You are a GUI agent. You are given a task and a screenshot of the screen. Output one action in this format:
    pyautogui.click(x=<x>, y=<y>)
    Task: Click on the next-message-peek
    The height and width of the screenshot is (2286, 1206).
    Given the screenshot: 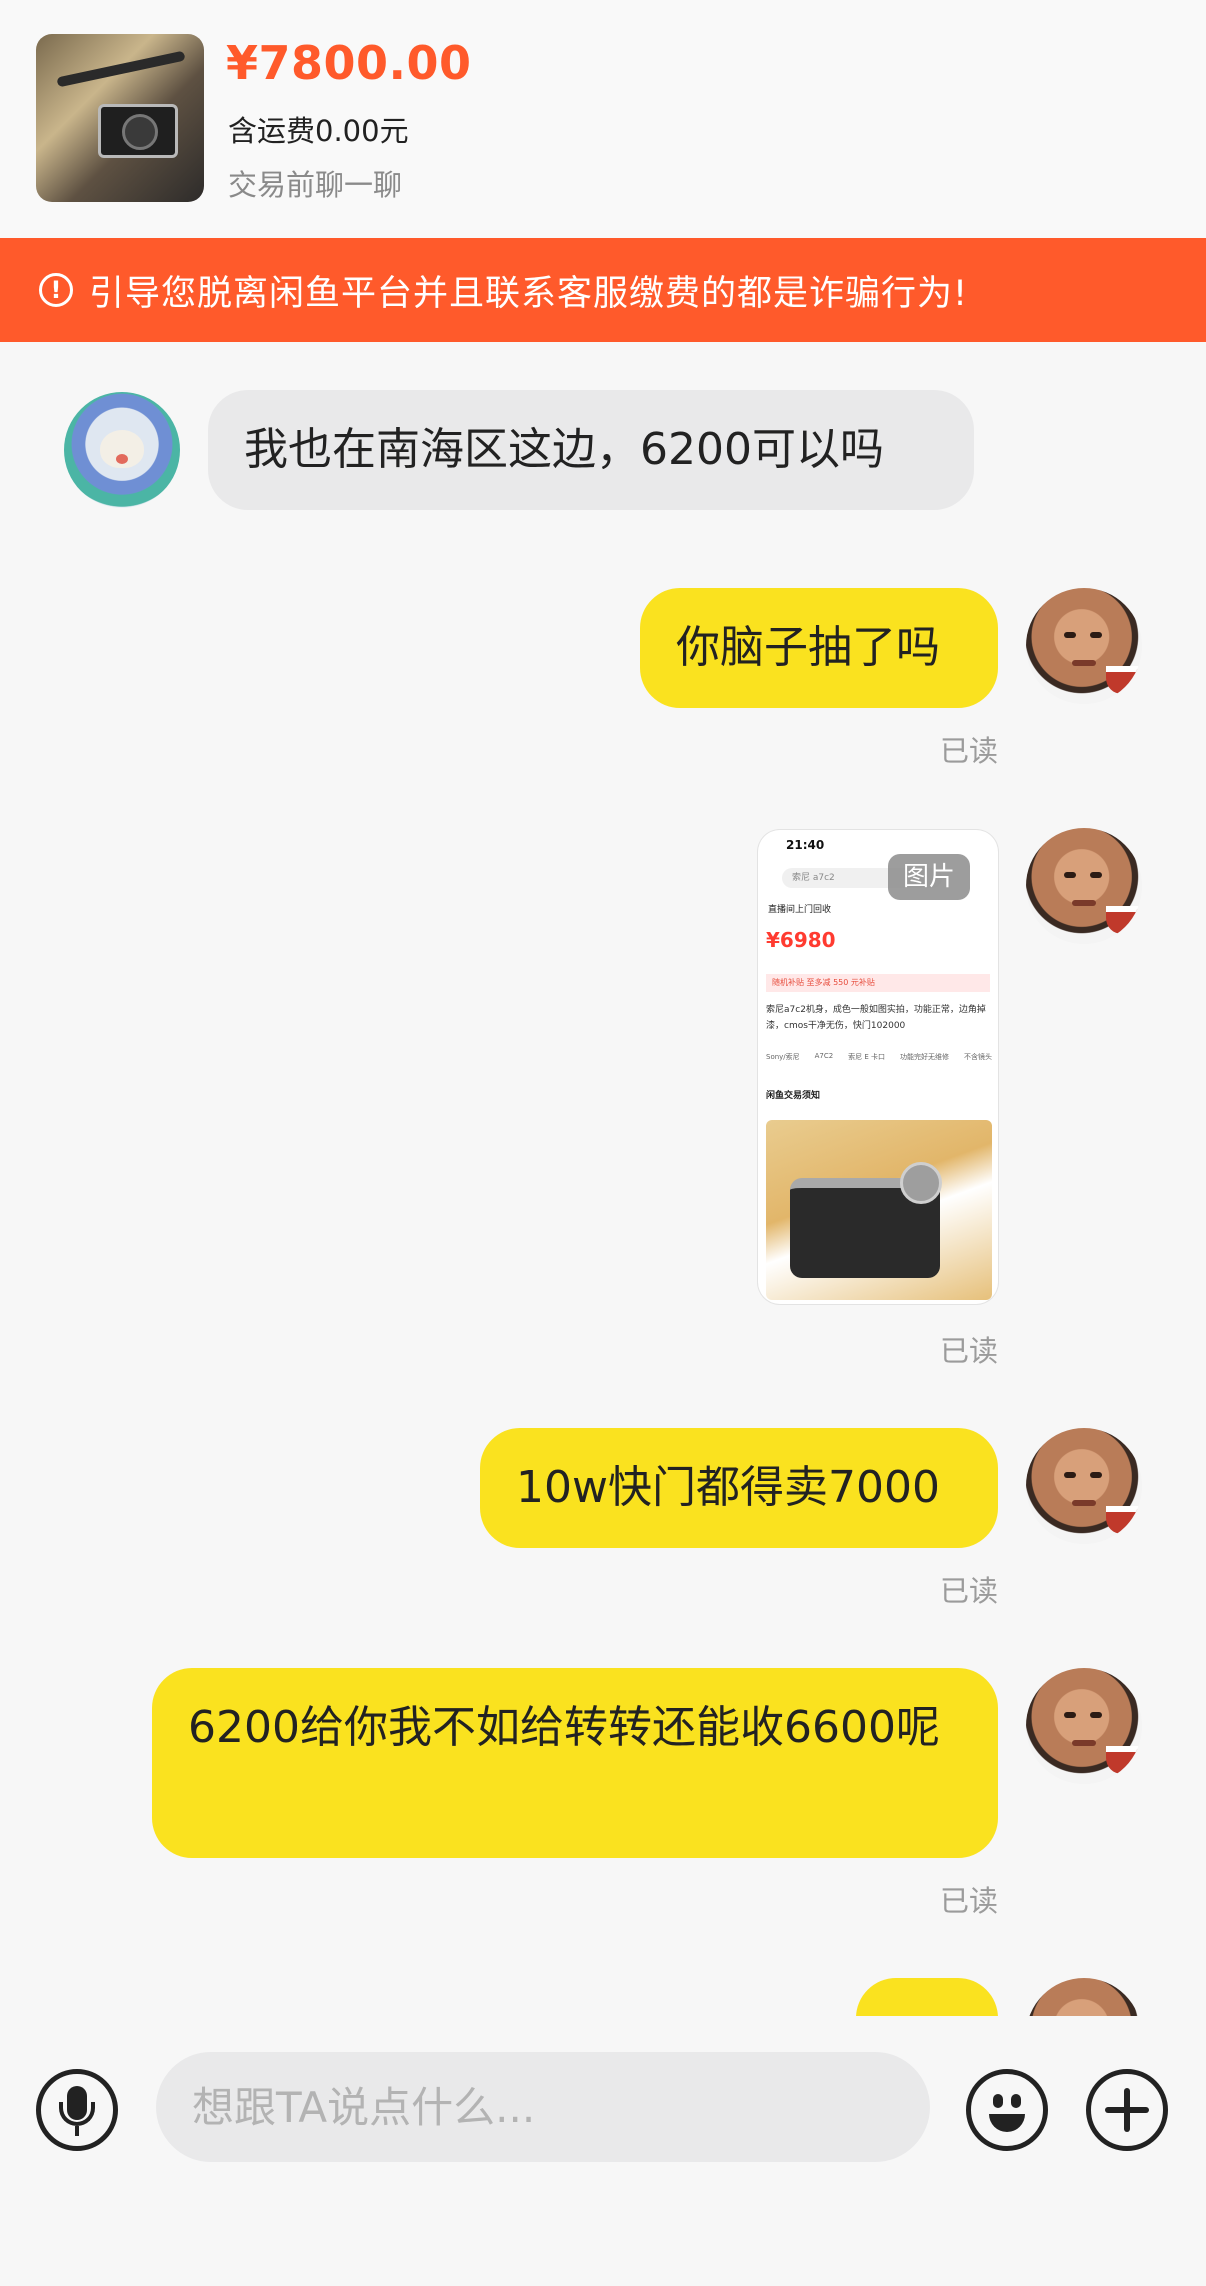 What is the action you would take?
    pyautogui.click(x=603, y=1997)
    